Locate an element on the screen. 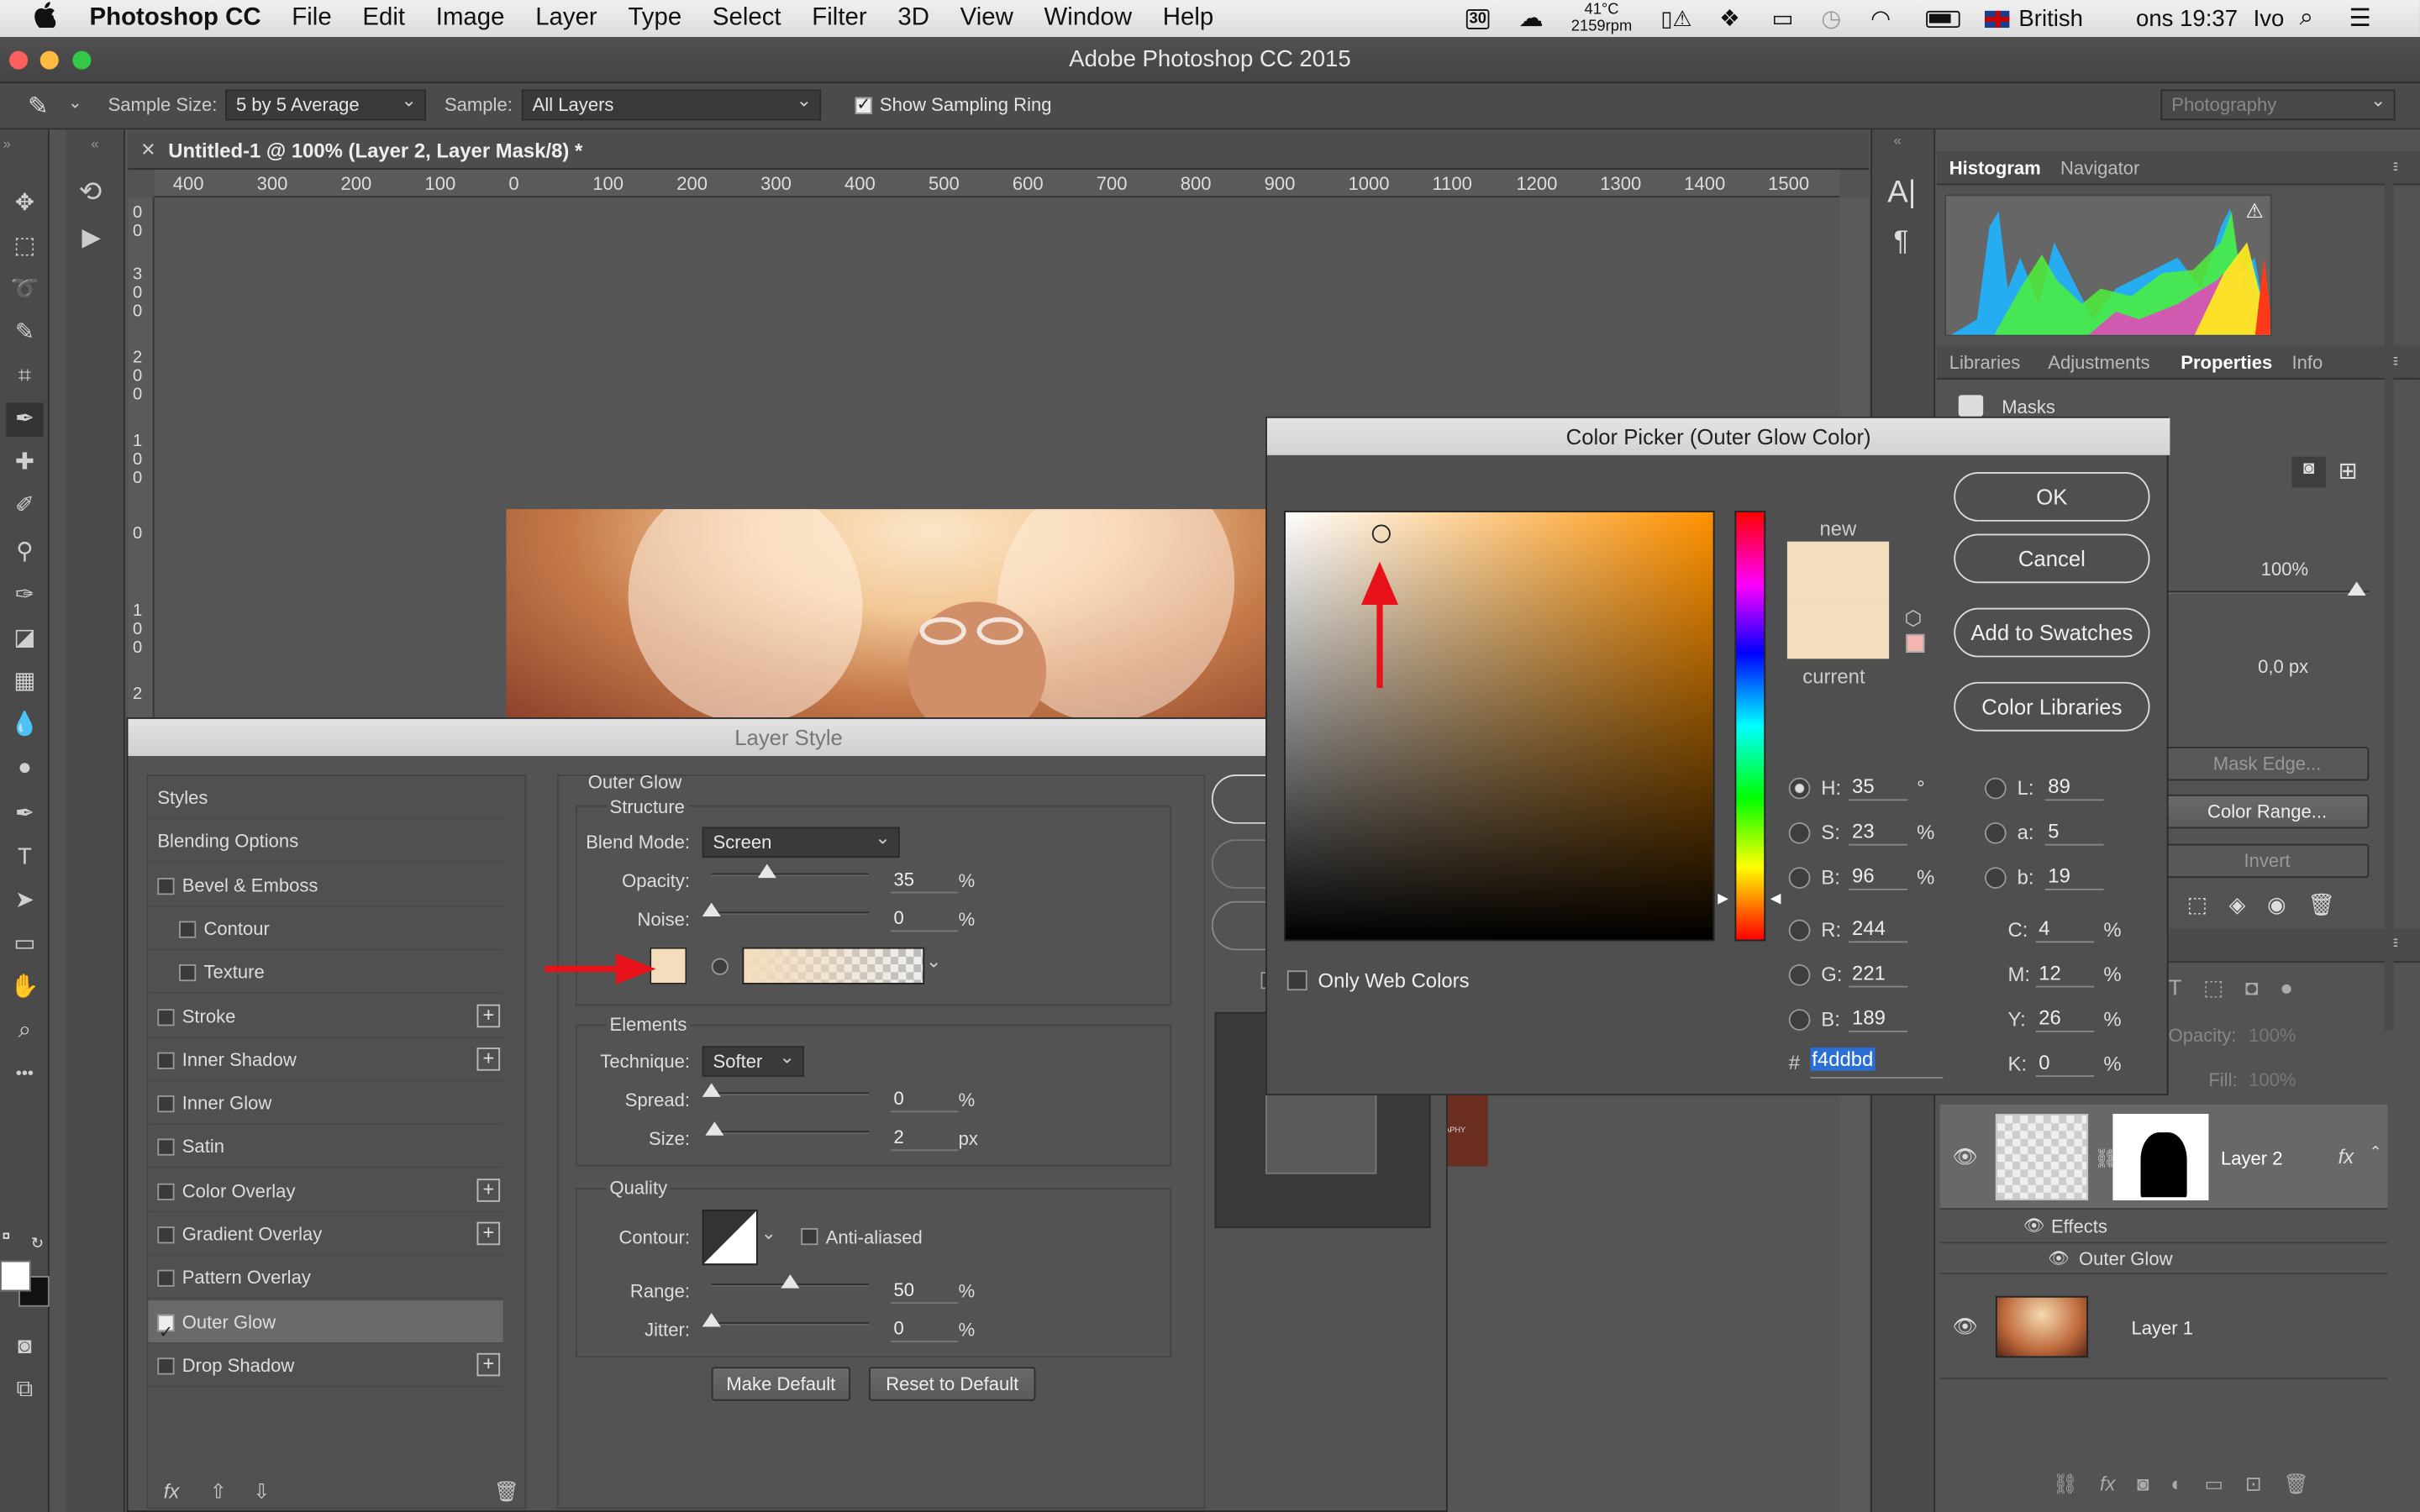 The height and width of the screenshot is (1512, 2420). invert-button: Invert is located at coordinates (2268, 861).